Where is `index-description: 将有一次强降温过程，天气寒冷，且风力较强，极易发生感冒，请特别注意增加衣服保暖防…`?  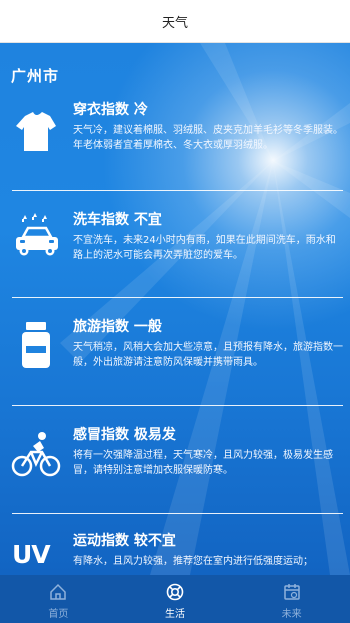
index-description: 将有一次强降温过程，天气寒冷，且风力较强，极易发生感冒，请特别注意增加衣服保暖防… is located at coordinates (203, 463).